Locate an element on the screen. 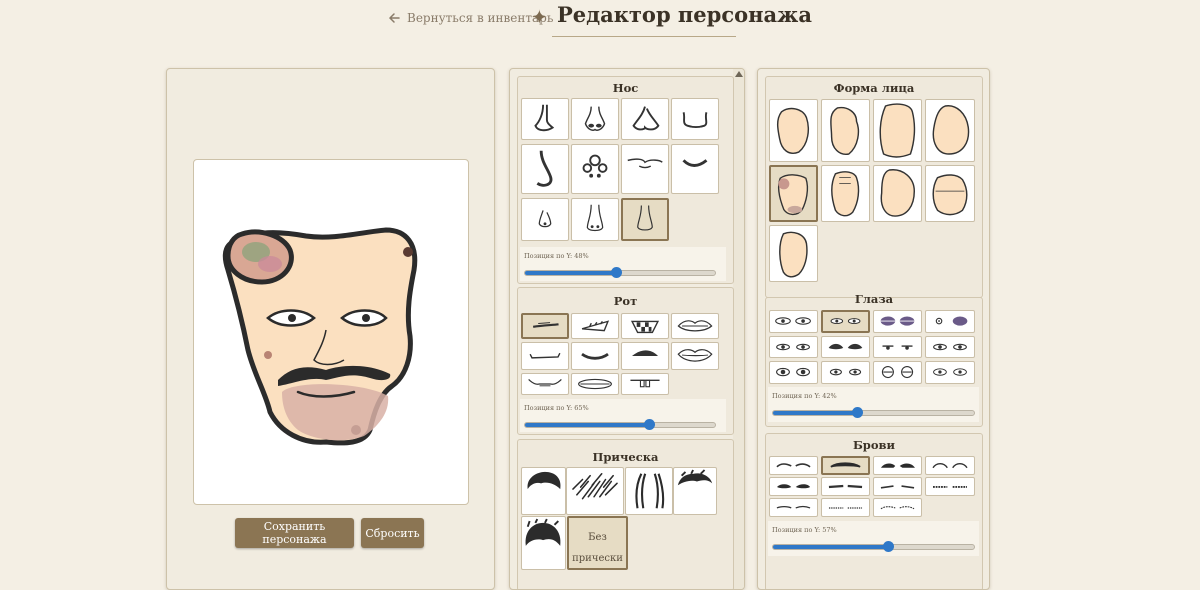 The image size is (1200, 590). nose-slider-label: Позиция по Y: 48% is located at coordinates (556, 256).